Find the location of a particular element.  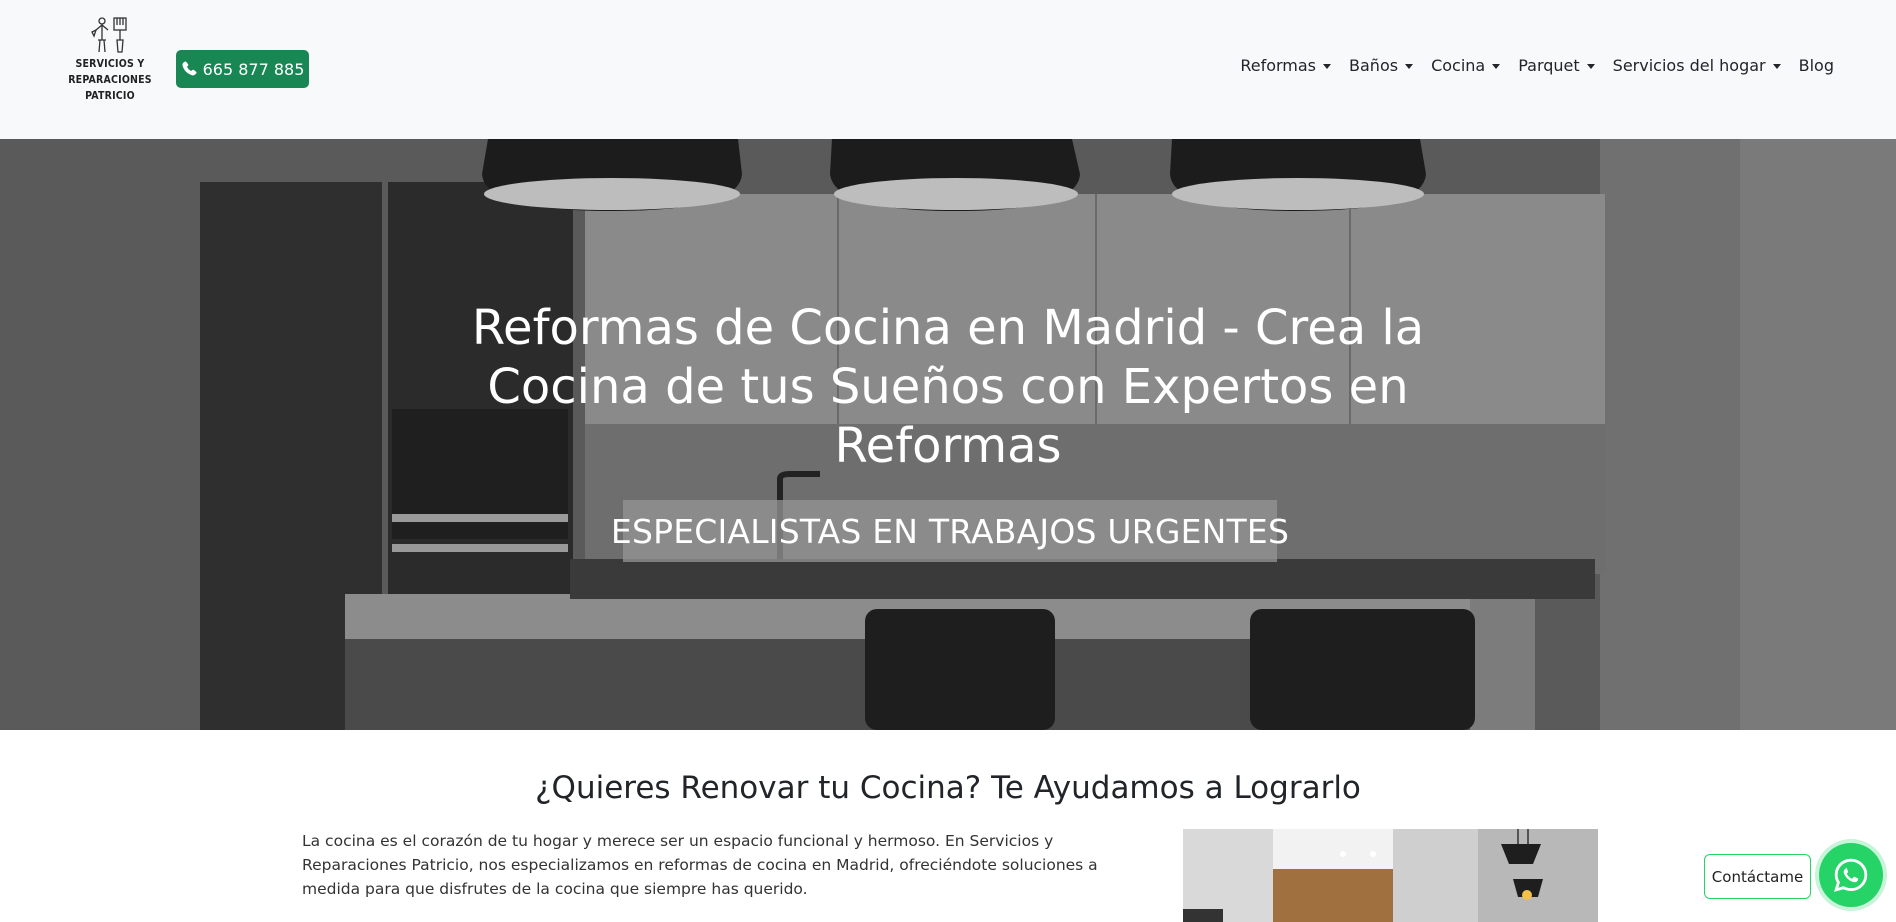

nav-item-banos: Baños is located at coordinates (1381, 65).